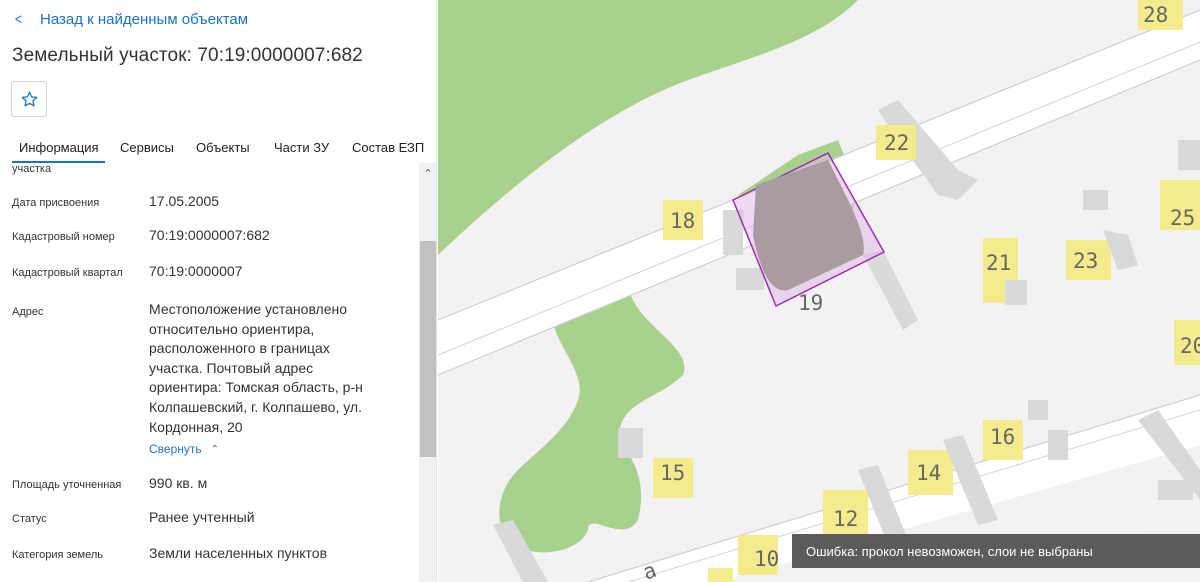  I want to click on house-number: 14, so click(928, 473).